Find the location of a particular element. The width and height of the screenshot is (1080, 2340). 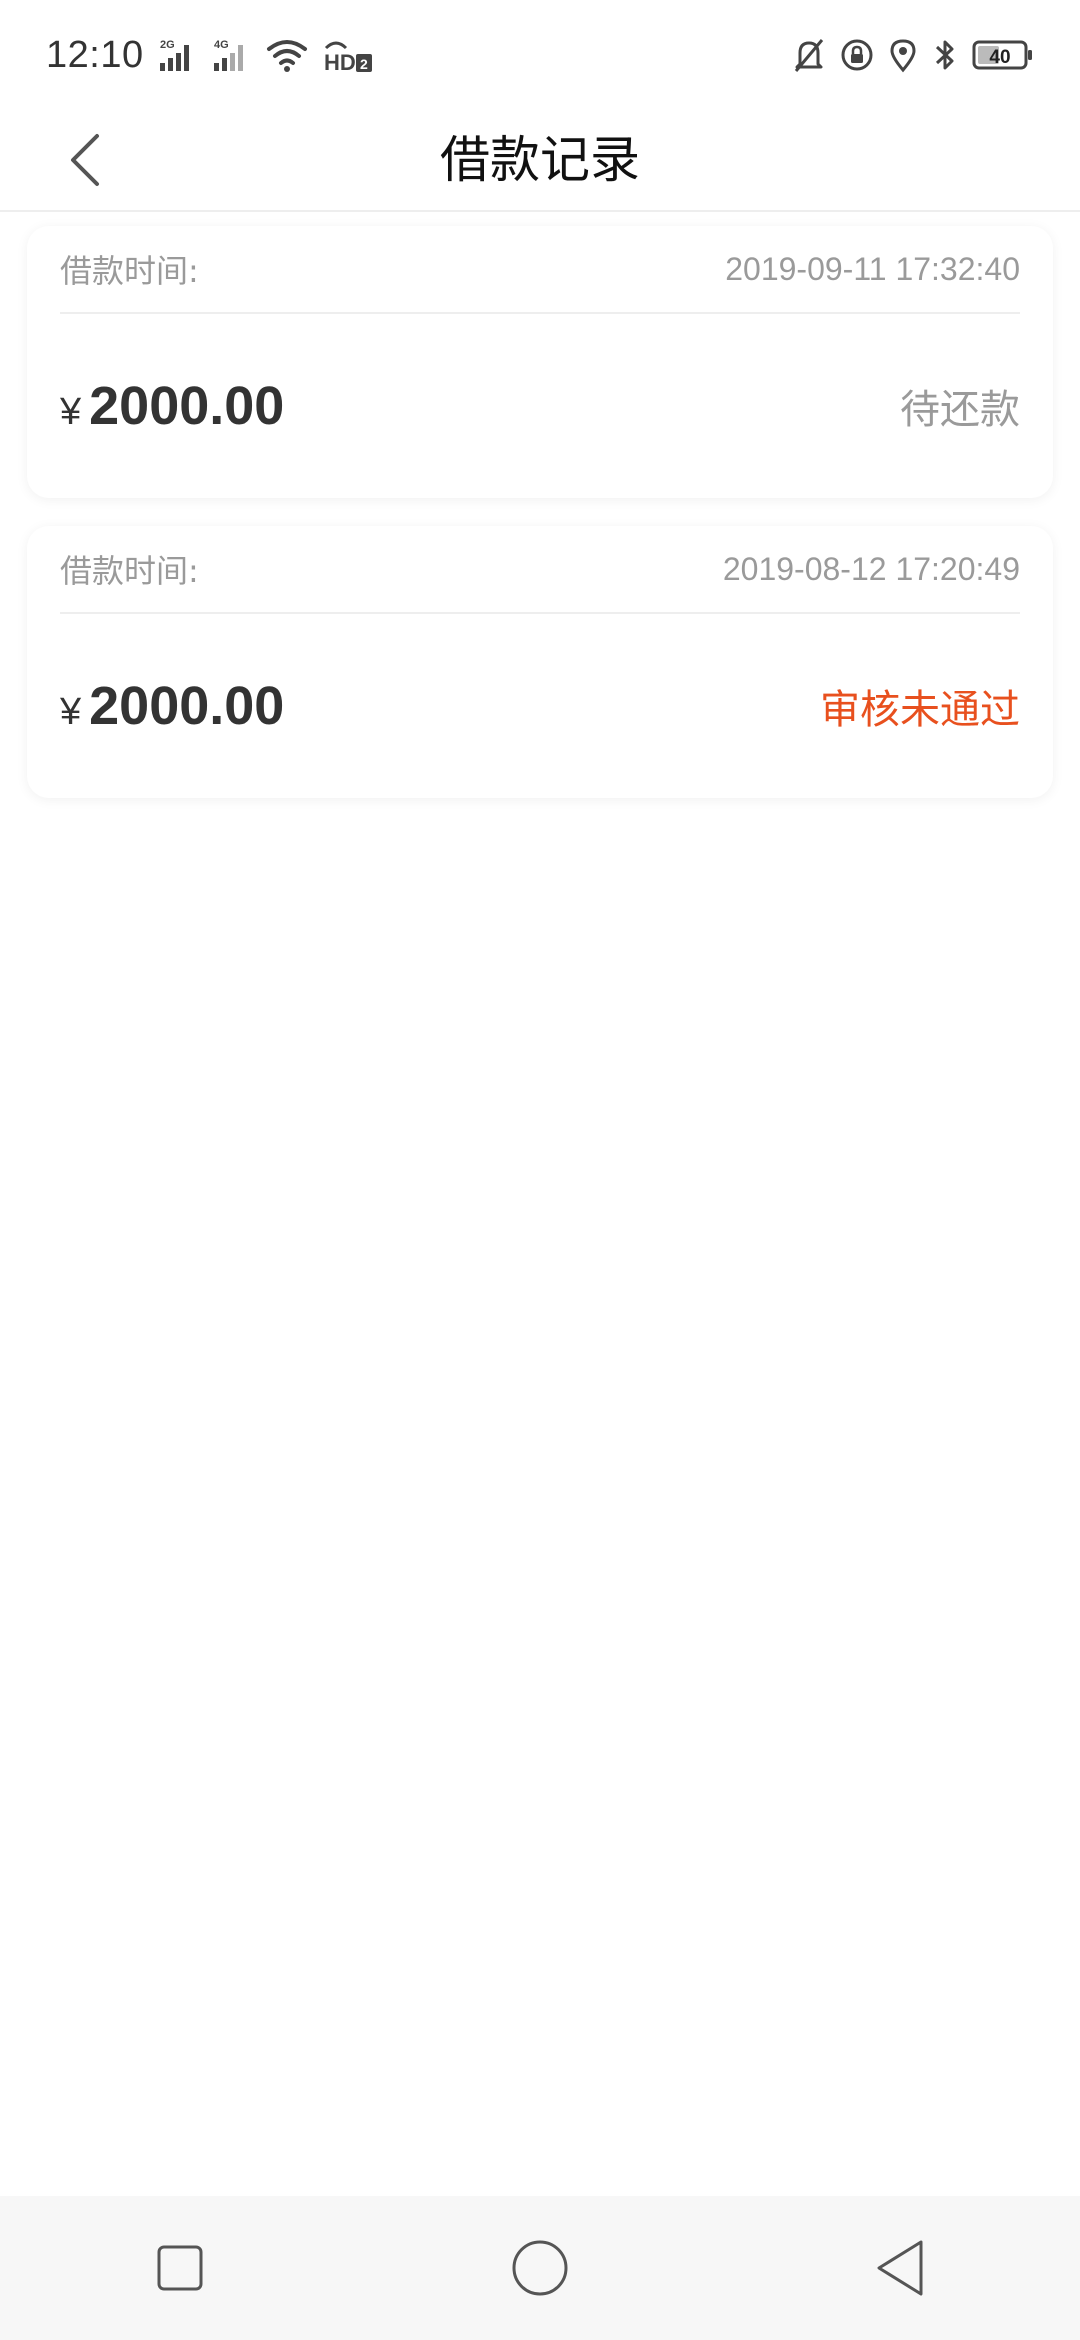

nav-back-button is located at coordinates (900, 2268).